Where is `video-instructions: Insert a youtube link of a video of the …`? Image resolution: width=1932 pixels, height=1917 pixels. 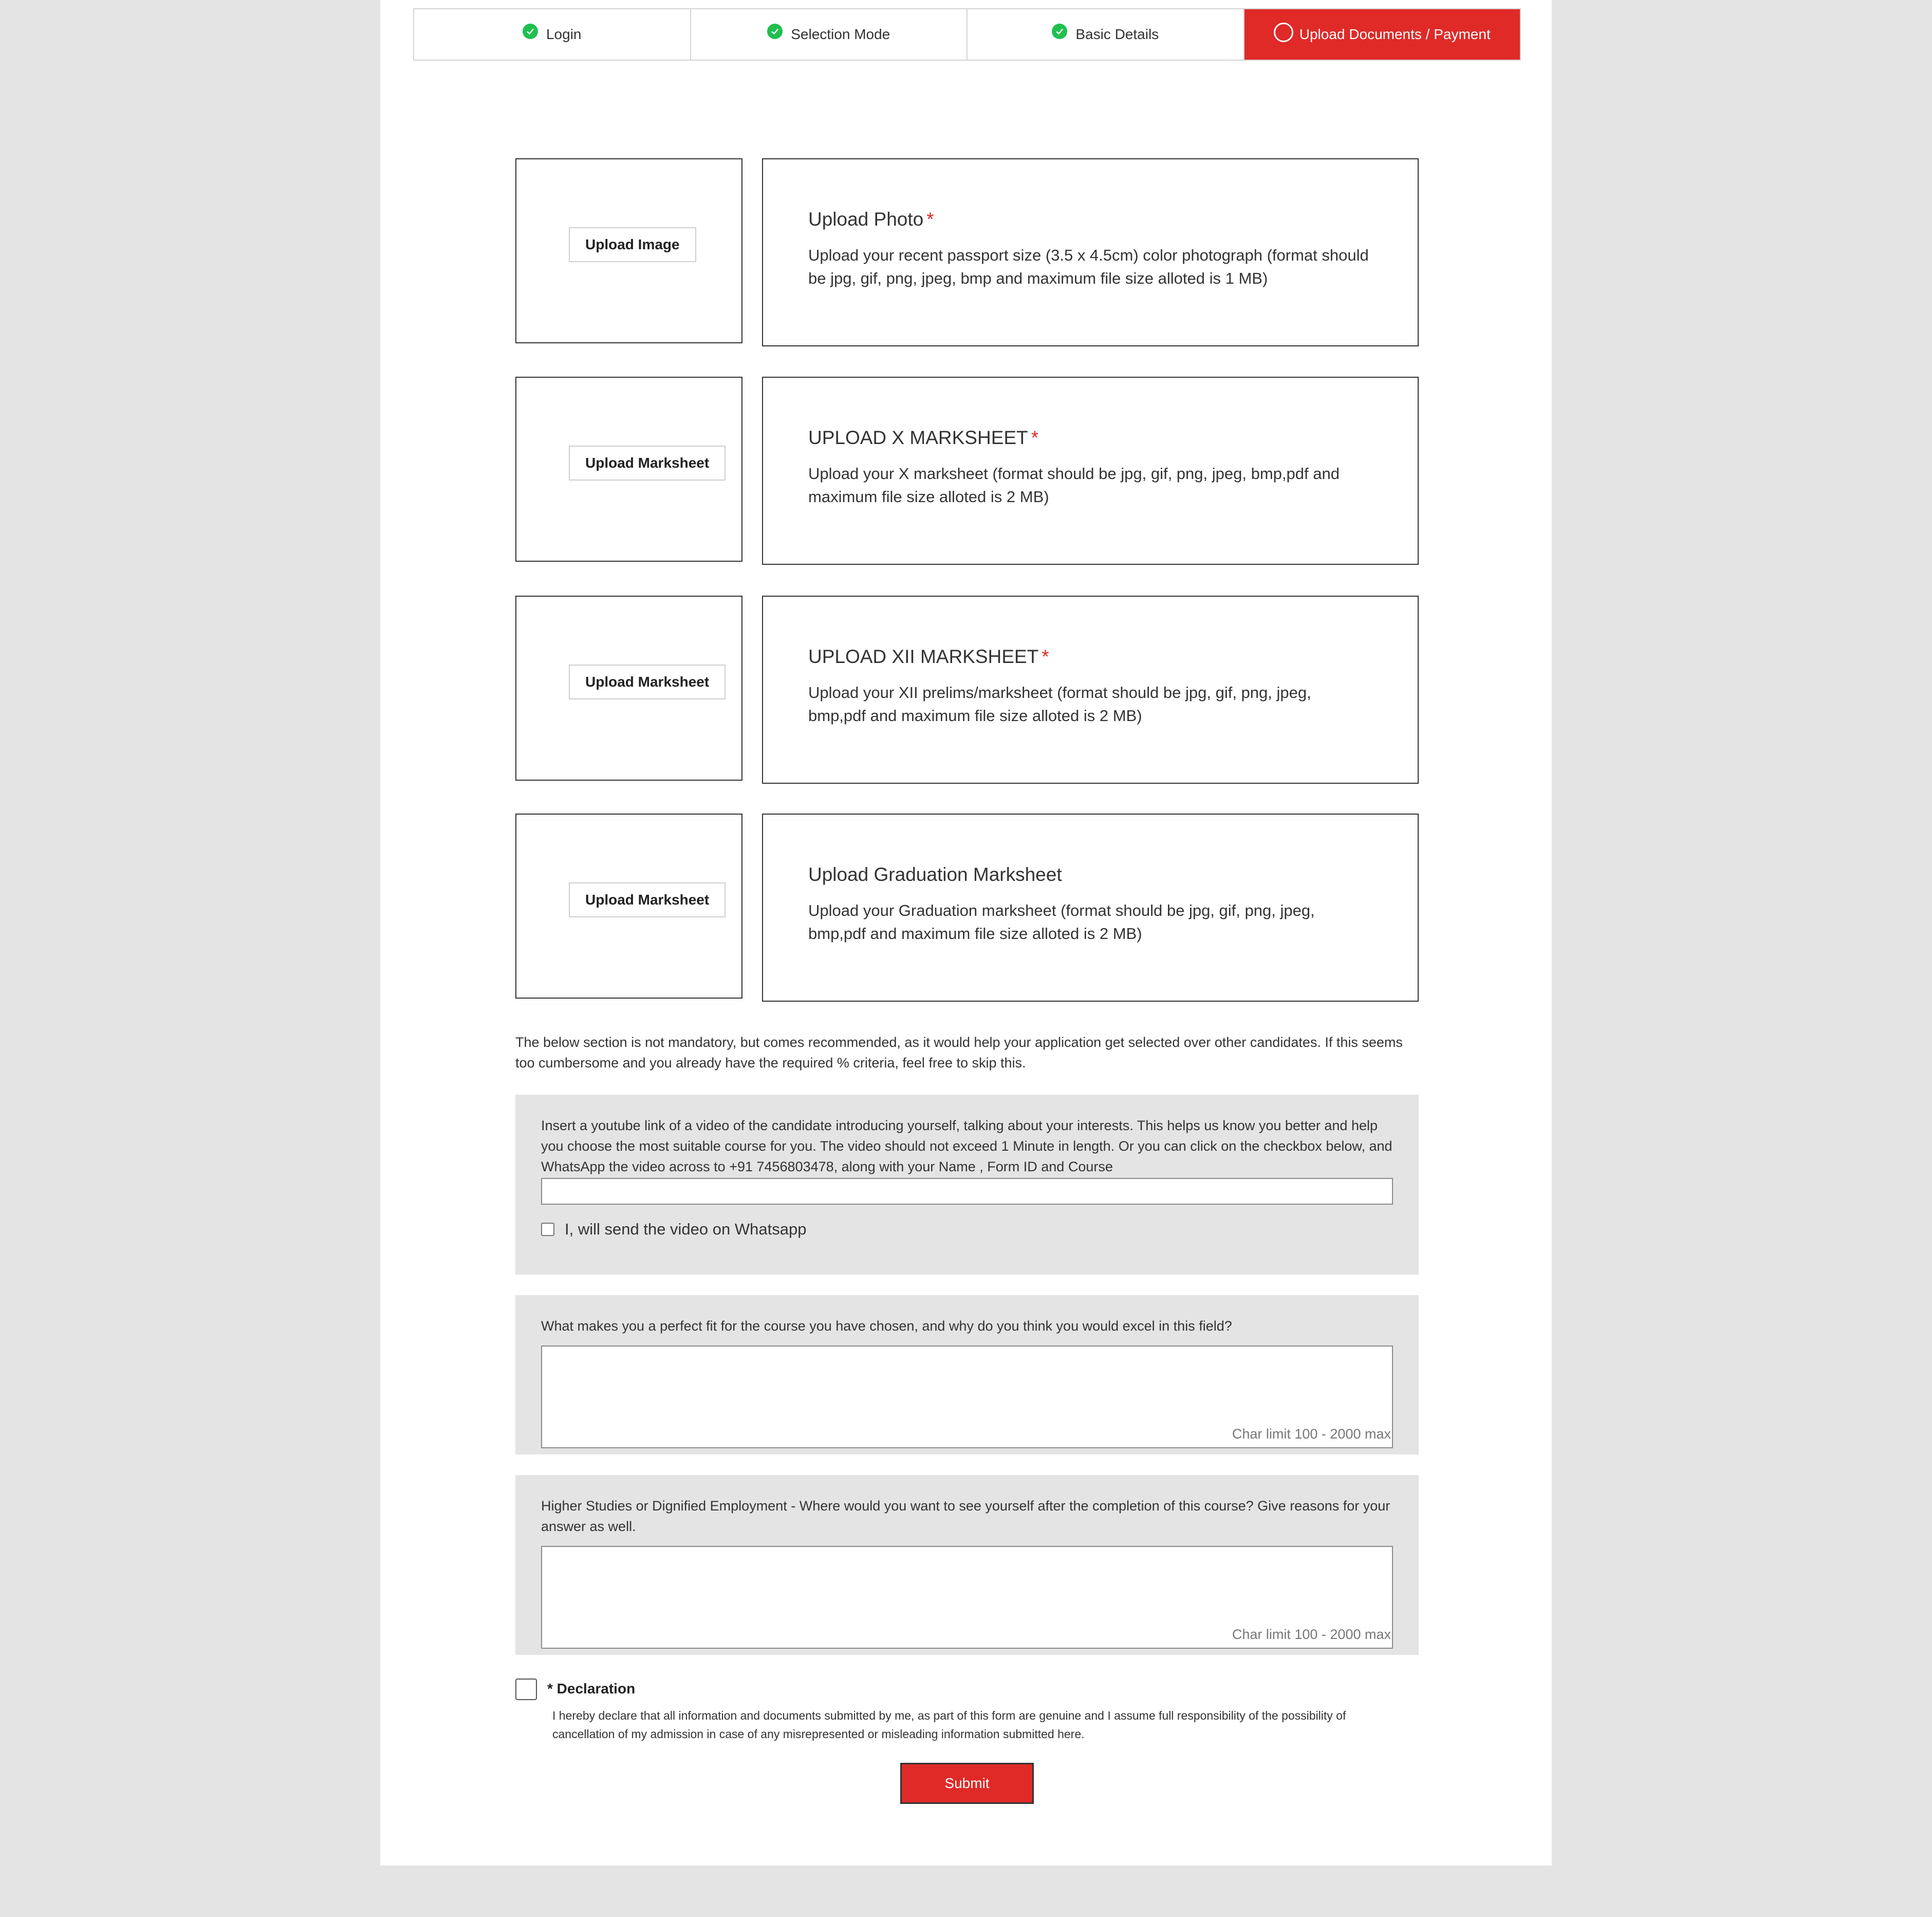
video-instructions: Insert a youtube link of a video of the … is located at coordinates (967, 1146).